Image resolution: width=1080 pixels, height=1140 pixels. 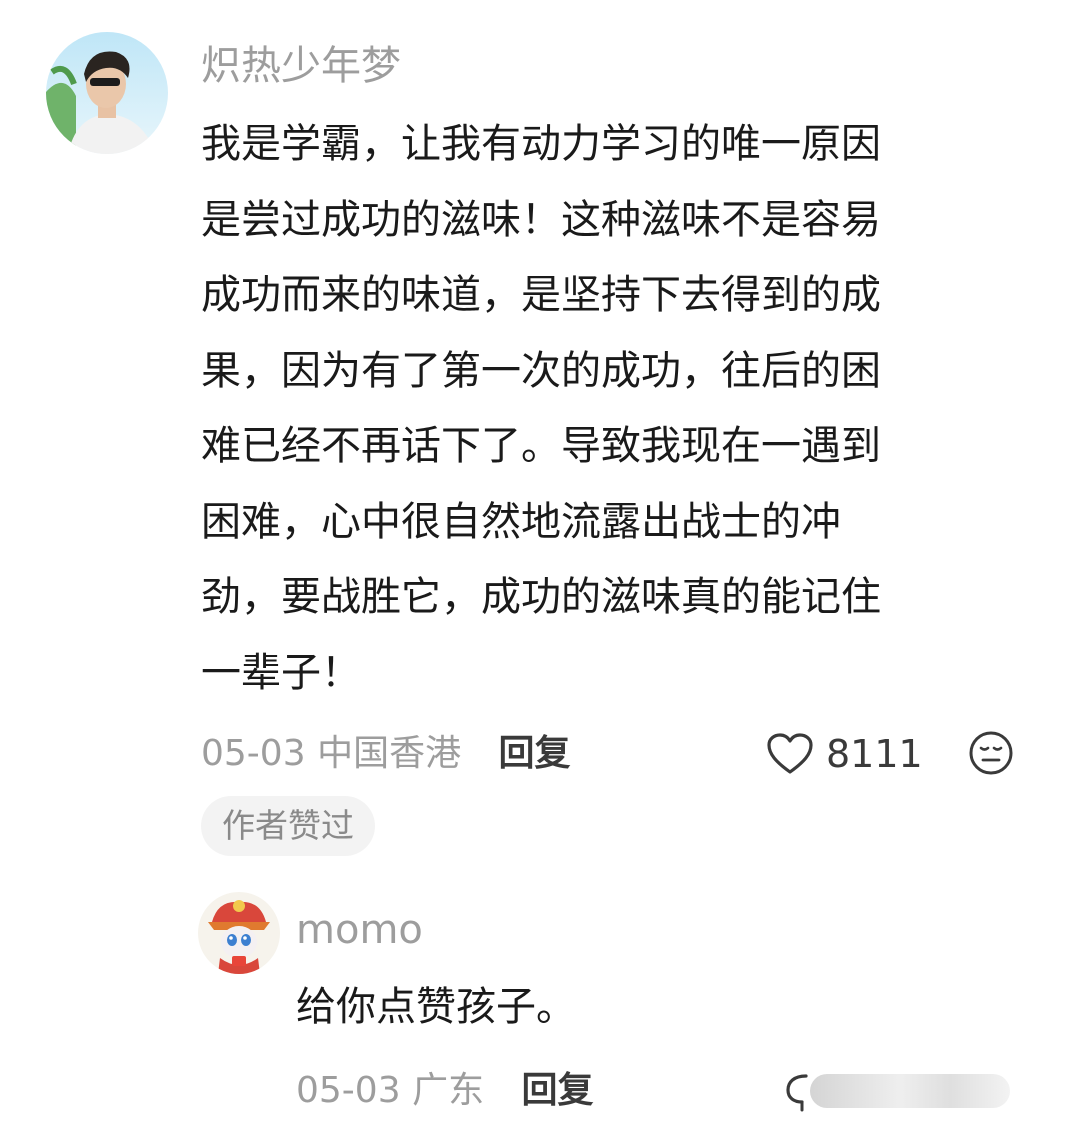 I want to click on comment-text-line: 劲，要战胜它，成功的滋味真的能记住, so click(x=541, y=597).